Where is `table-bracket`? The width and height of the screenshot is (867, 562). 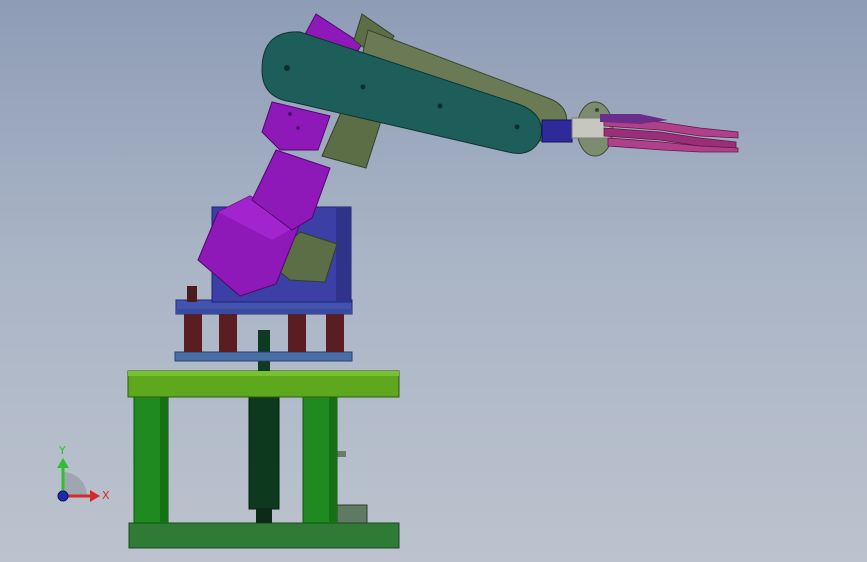 table-bracket is located at coordinates (351, 514).